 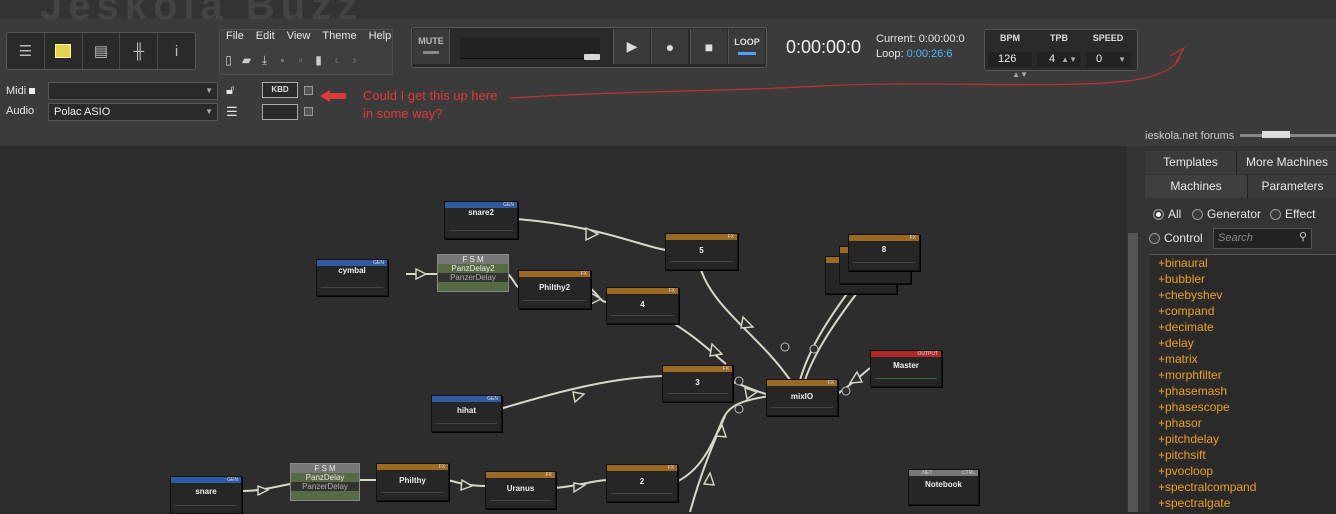 What do you see at coordinates (1243, 471) in the screenshot?
I see `machine-list-item: +pvocloop` at bounding box center [1243, 471].